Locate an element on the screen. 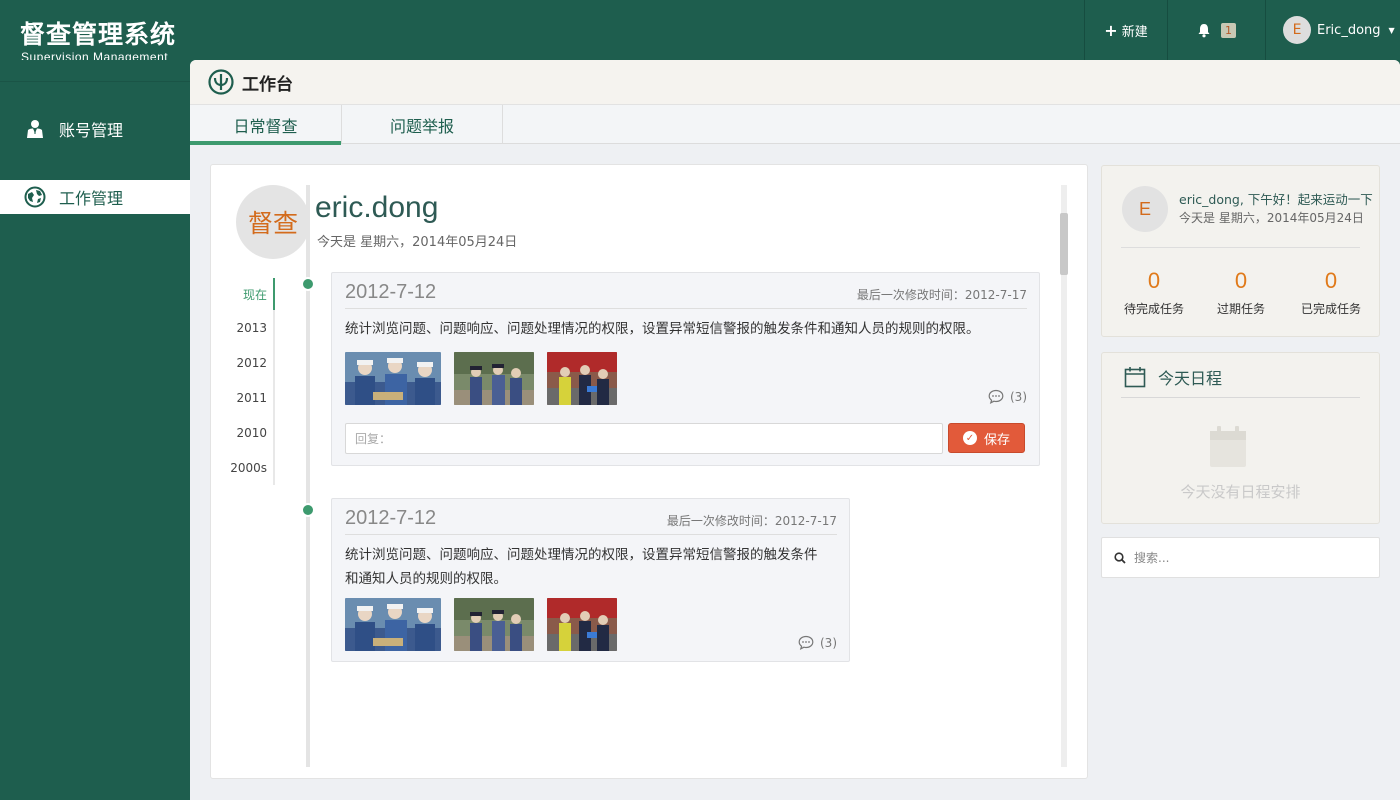 Image resolution: width=1400 pixels, height=800 pixels. globe-icon is located at coordinates (35, 197).